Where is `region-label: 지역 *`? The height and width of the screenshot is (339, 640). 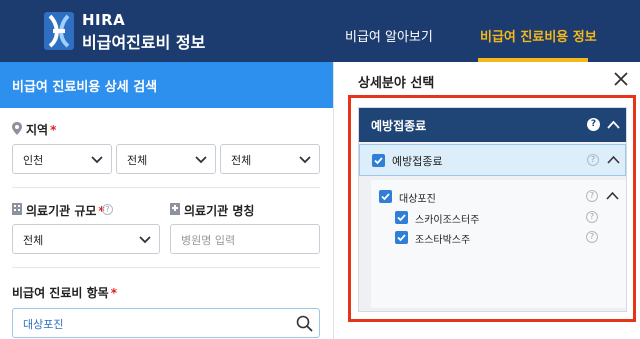
region-label: 지역 * is located at coordinates (41, 129).